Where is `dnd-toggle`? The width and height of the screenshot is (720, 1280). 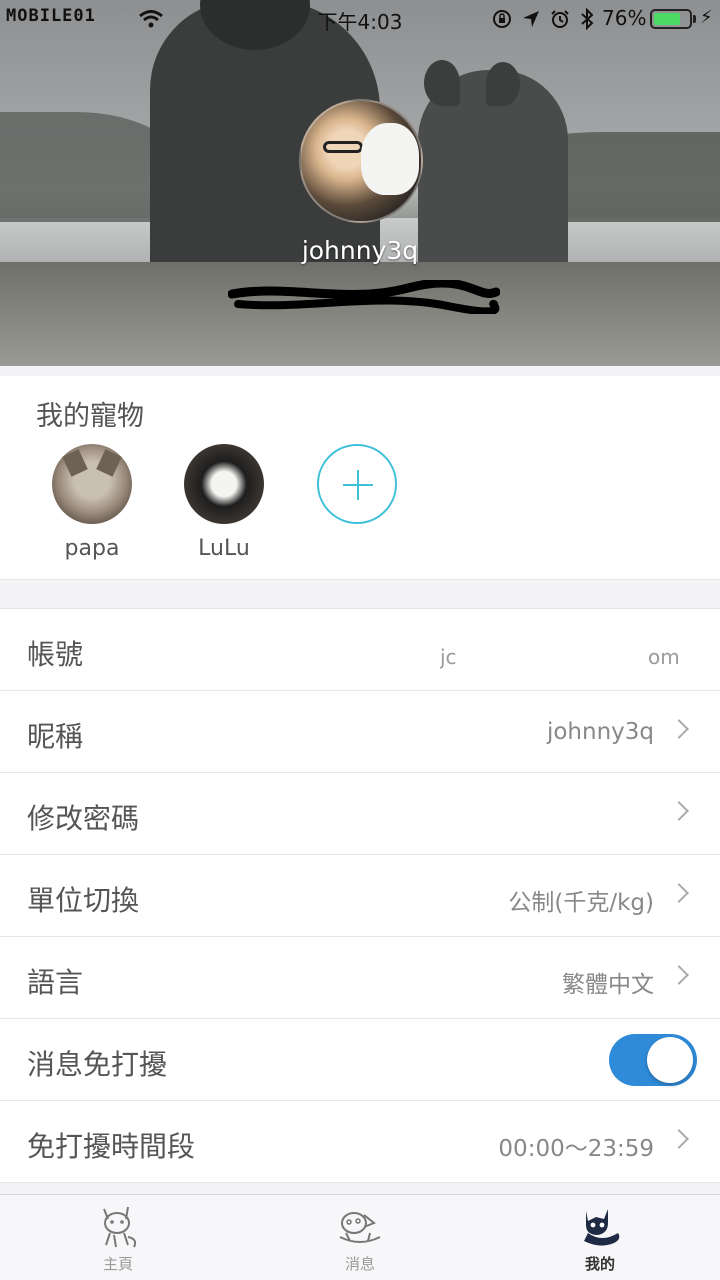 dnd-toggle is located at coordinates (653, 1060).